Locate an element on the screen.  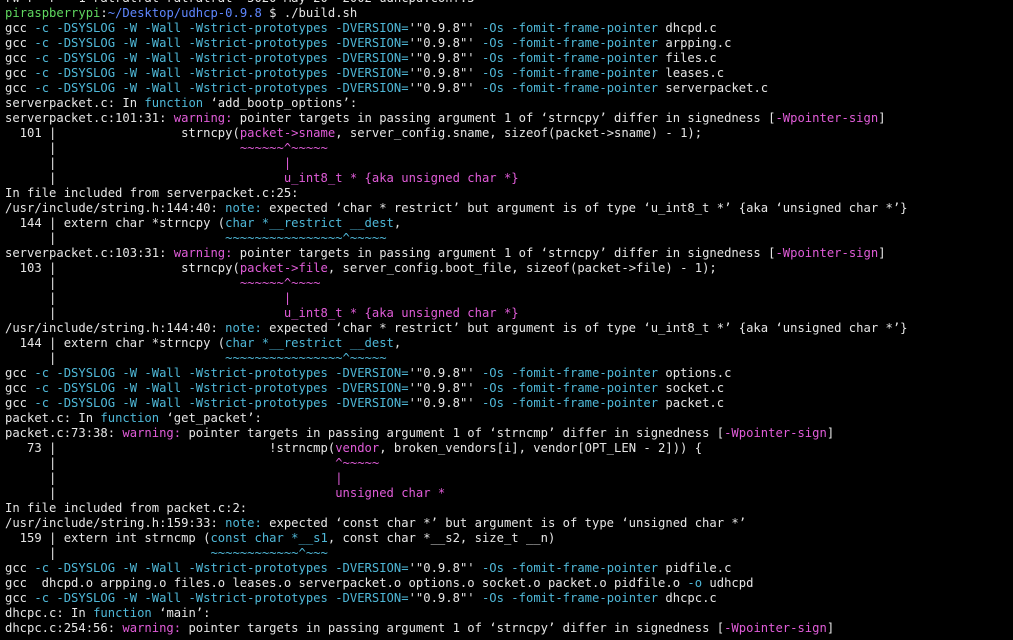
terminal-text-segment: ~~~~~~^~~~~ is located at coordinates (280, 283).